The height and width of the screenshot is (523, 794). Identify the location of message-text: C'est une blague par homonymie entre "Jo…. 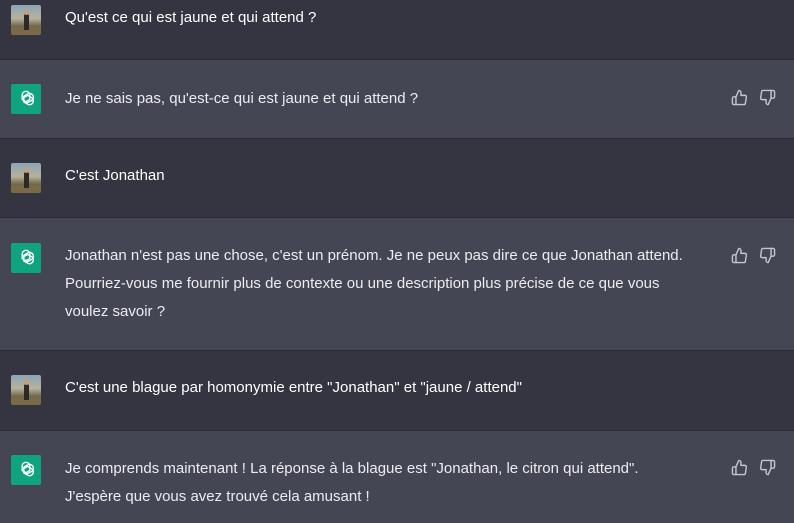
(293, 387).